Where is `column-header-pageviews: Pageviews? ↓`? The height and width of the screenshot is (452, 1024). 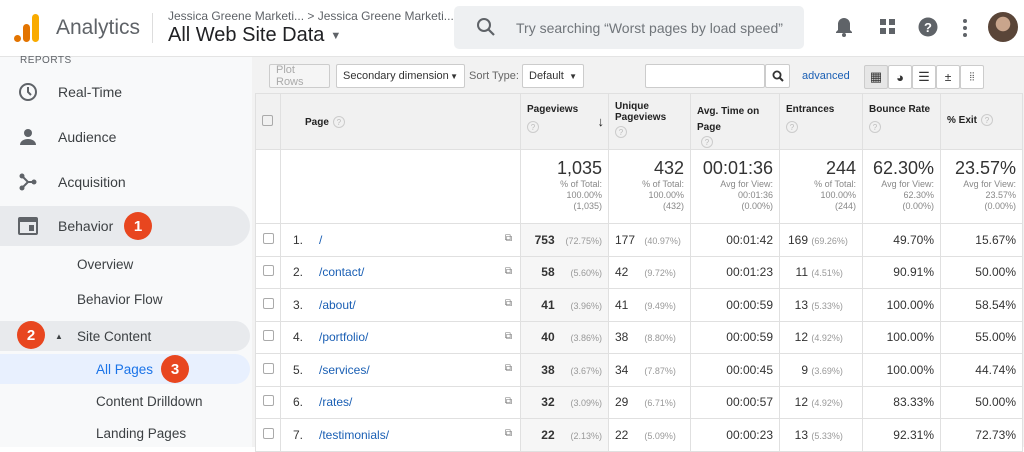 column-header-pageviews: Pageviews? ↓ is located at coordinates (564, 121).